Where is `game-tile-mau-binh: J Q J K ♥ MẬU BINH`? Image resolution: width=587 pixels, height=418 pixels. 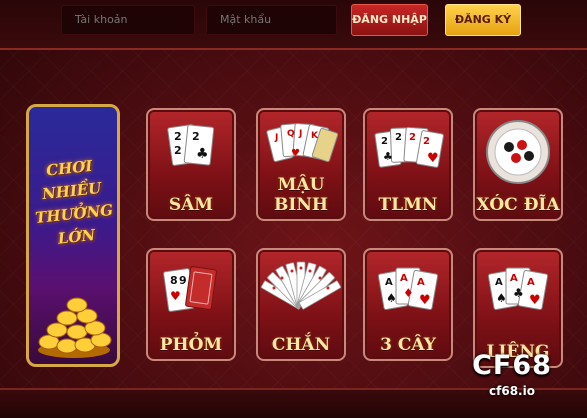 game-tile-mau-binh: J Q J K ♥ MẬU BINH is located at coordinates (301, 164).